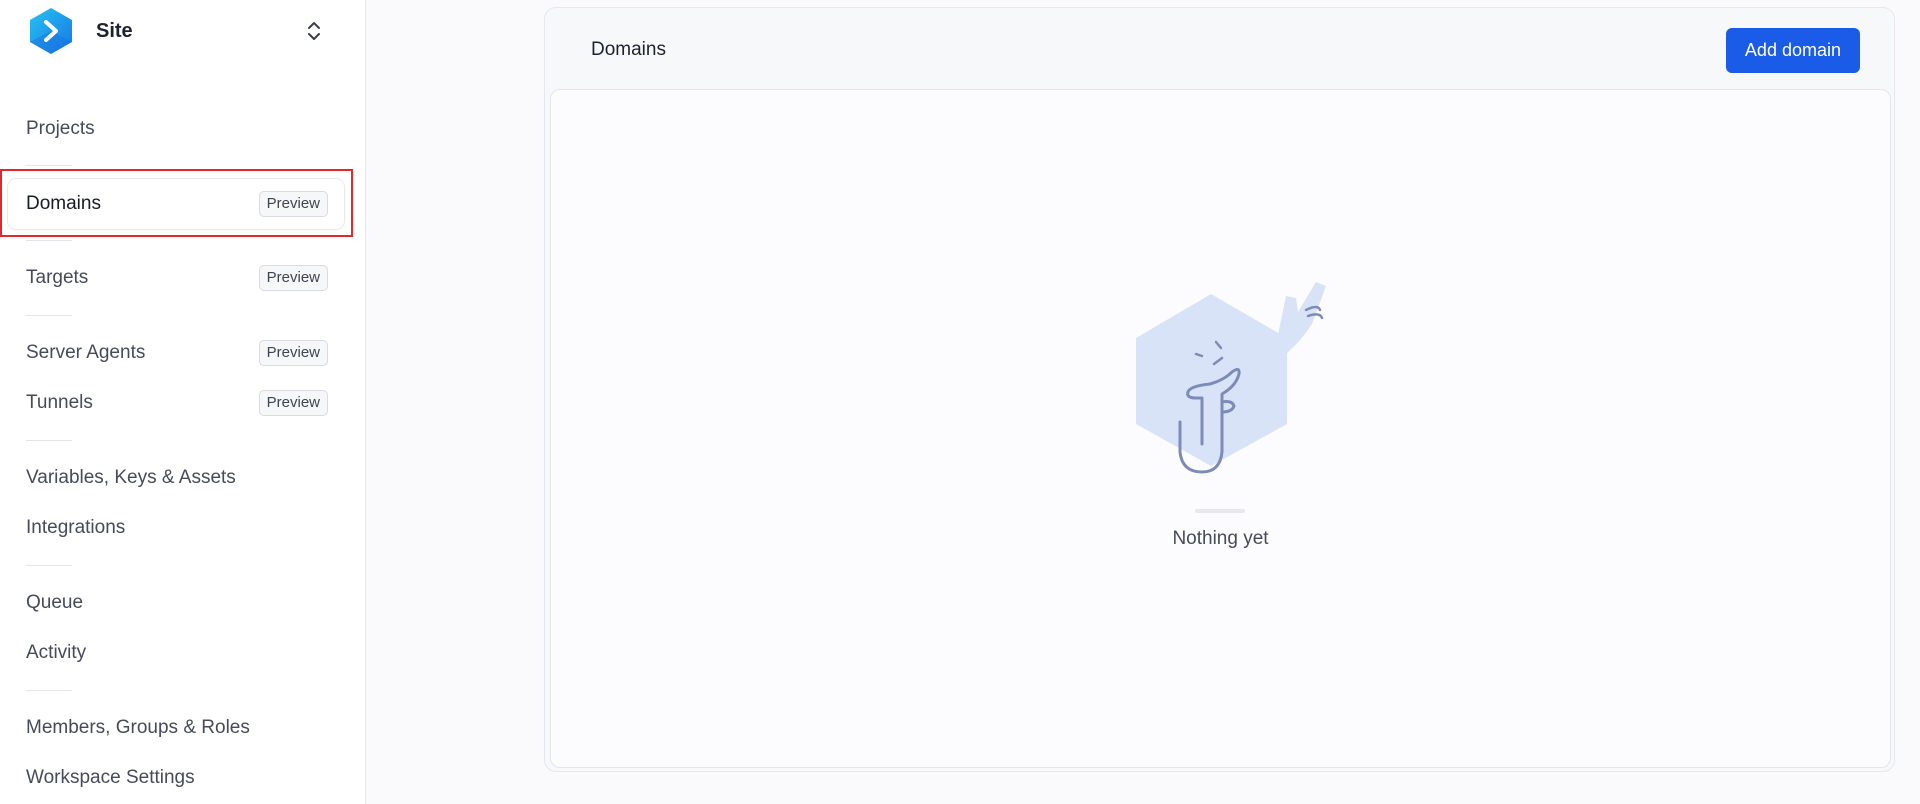 The width and height of the screenshot is (1920, 804). I want to click on panel-header: Domains Add domain, so click(1219, 49).